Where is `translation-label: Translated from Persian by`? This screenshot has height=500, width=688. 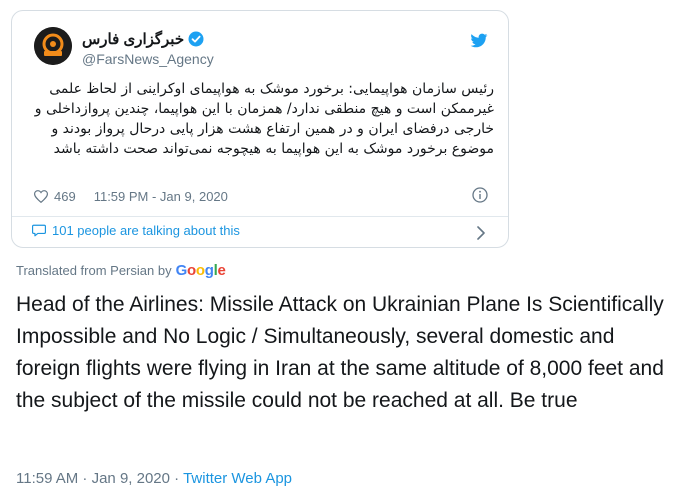
translation-label: Translated from Persian by is located at coordinates (94, 270).